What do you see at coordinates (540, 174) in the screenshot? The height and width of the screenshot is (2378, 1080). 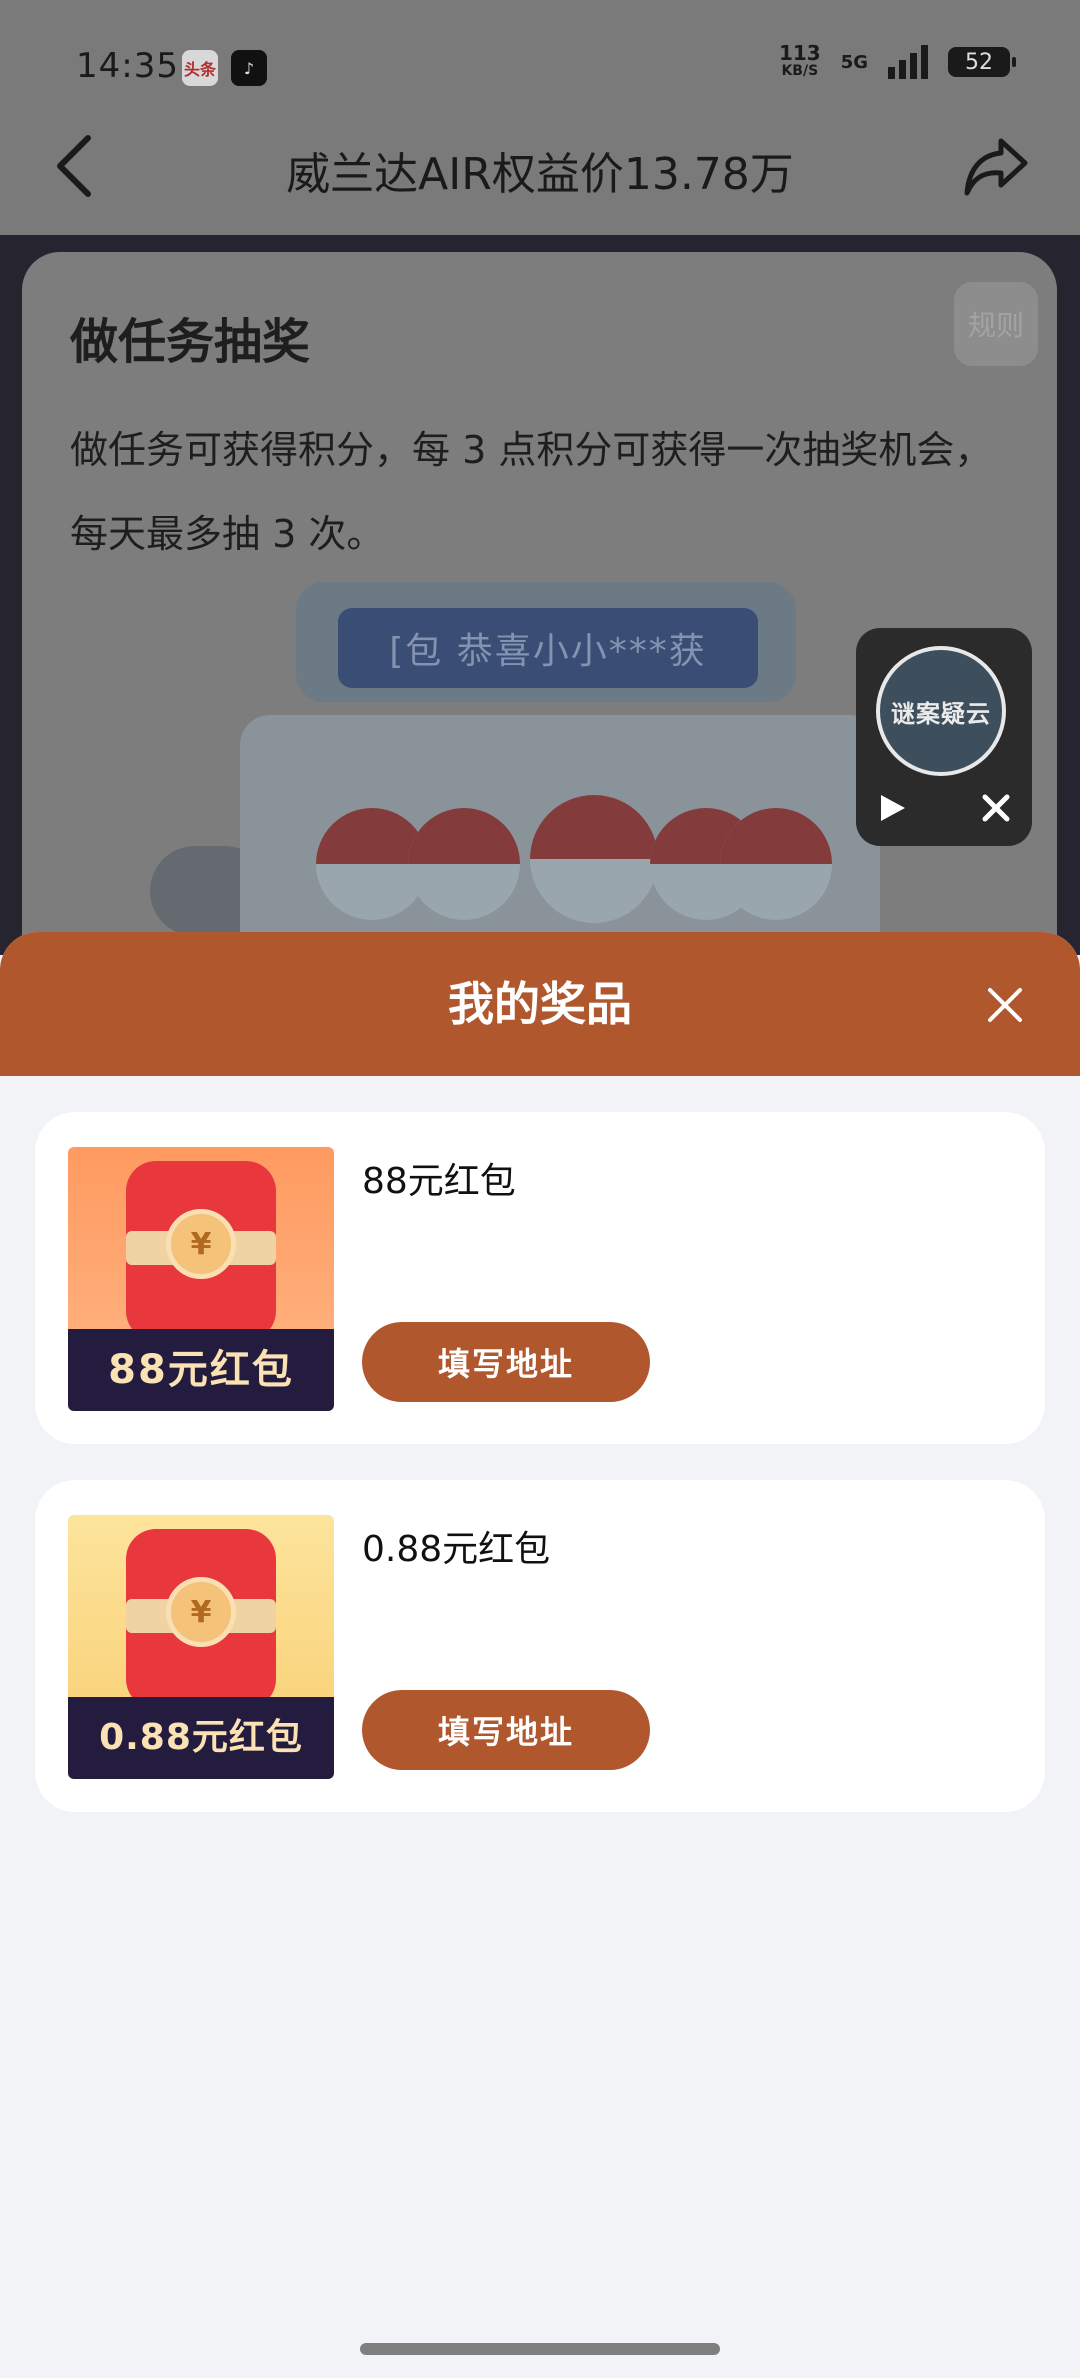 I see `page-title: 威兰达AIR权益价13.78万` at bounding box center [540, 174].